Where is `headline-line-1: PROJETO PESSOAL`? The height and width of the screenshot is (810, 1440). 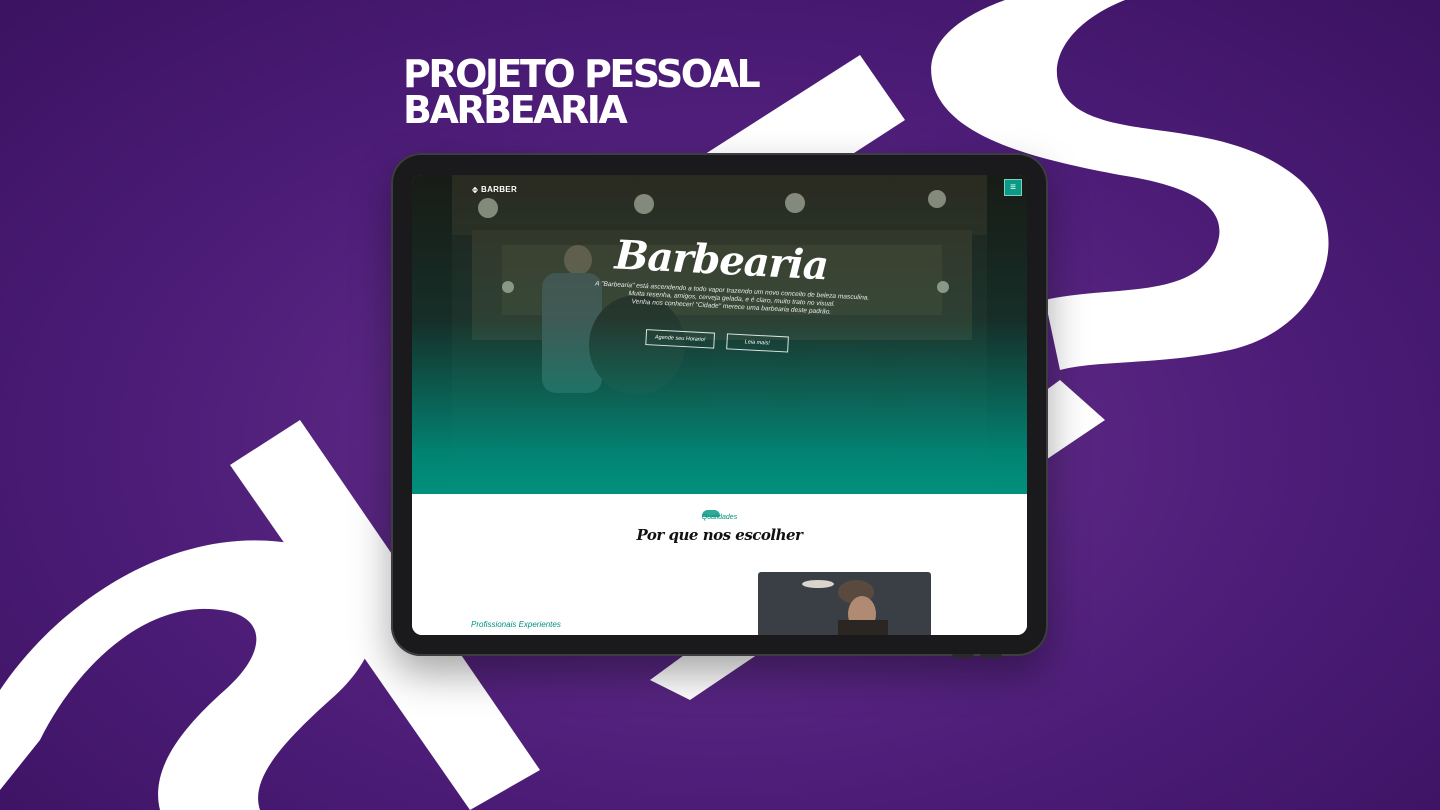
headline-line-1: PROJETO PESSOAL is located at coordinates (582, 74).